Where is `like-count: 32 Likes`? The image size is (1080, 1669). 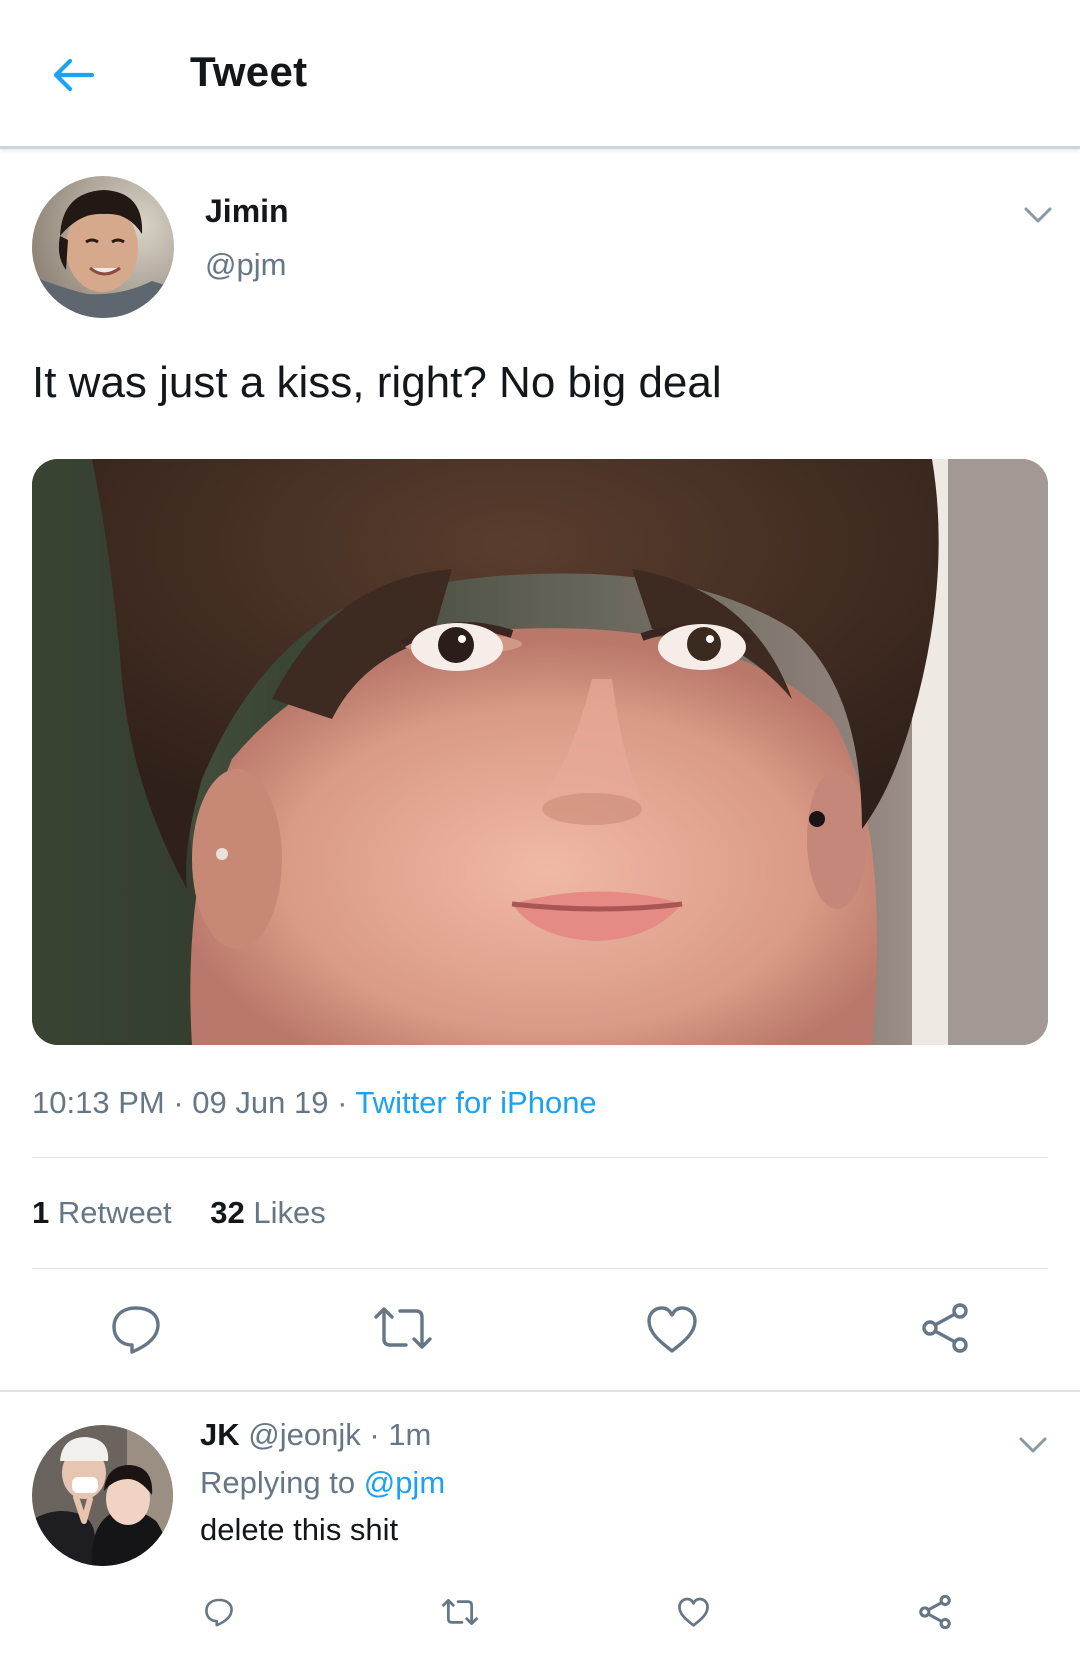 like-count: 32 Likes is located at coordinates (267, 1212).